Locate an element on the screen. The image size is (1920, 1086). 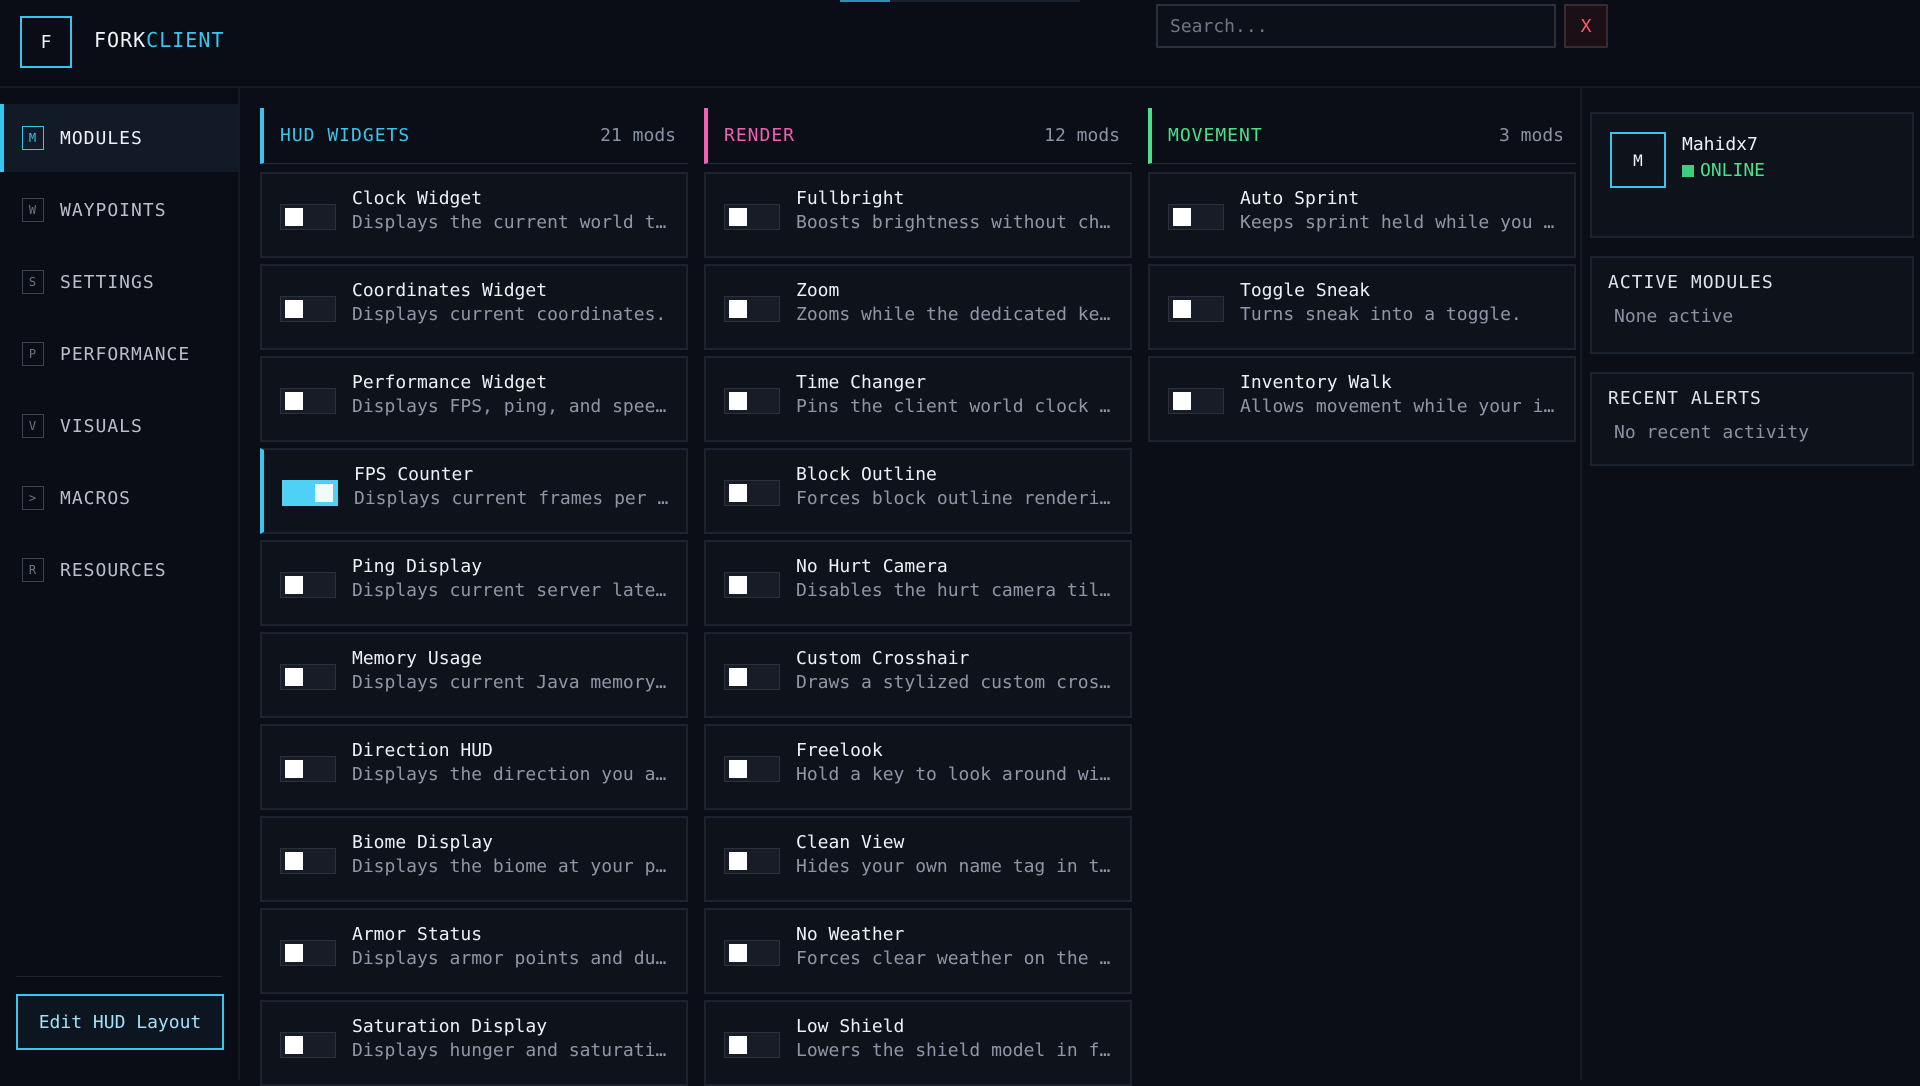
search-input is located at coordinates (1356, 26).